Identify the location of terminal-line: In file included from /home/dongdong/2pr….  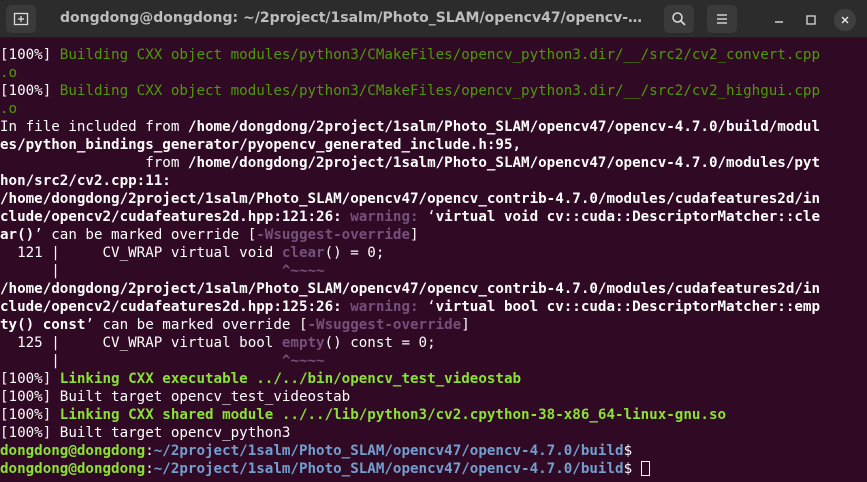
(433, 127).